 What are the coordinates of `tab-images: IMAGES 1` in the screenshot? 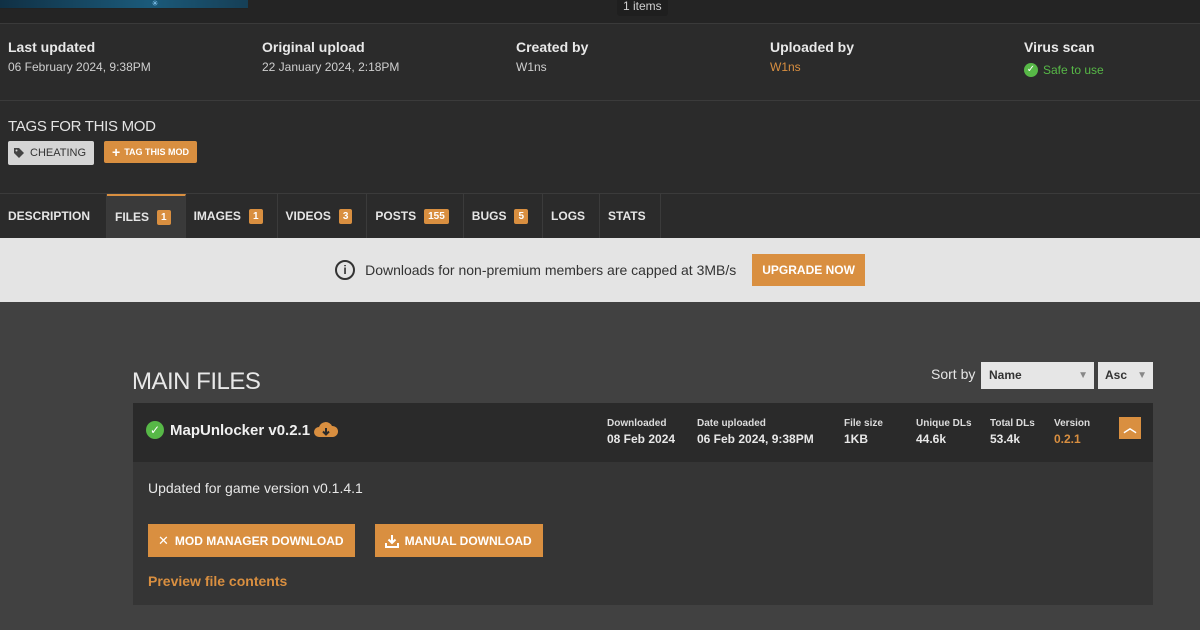 It's located at (232, 216).